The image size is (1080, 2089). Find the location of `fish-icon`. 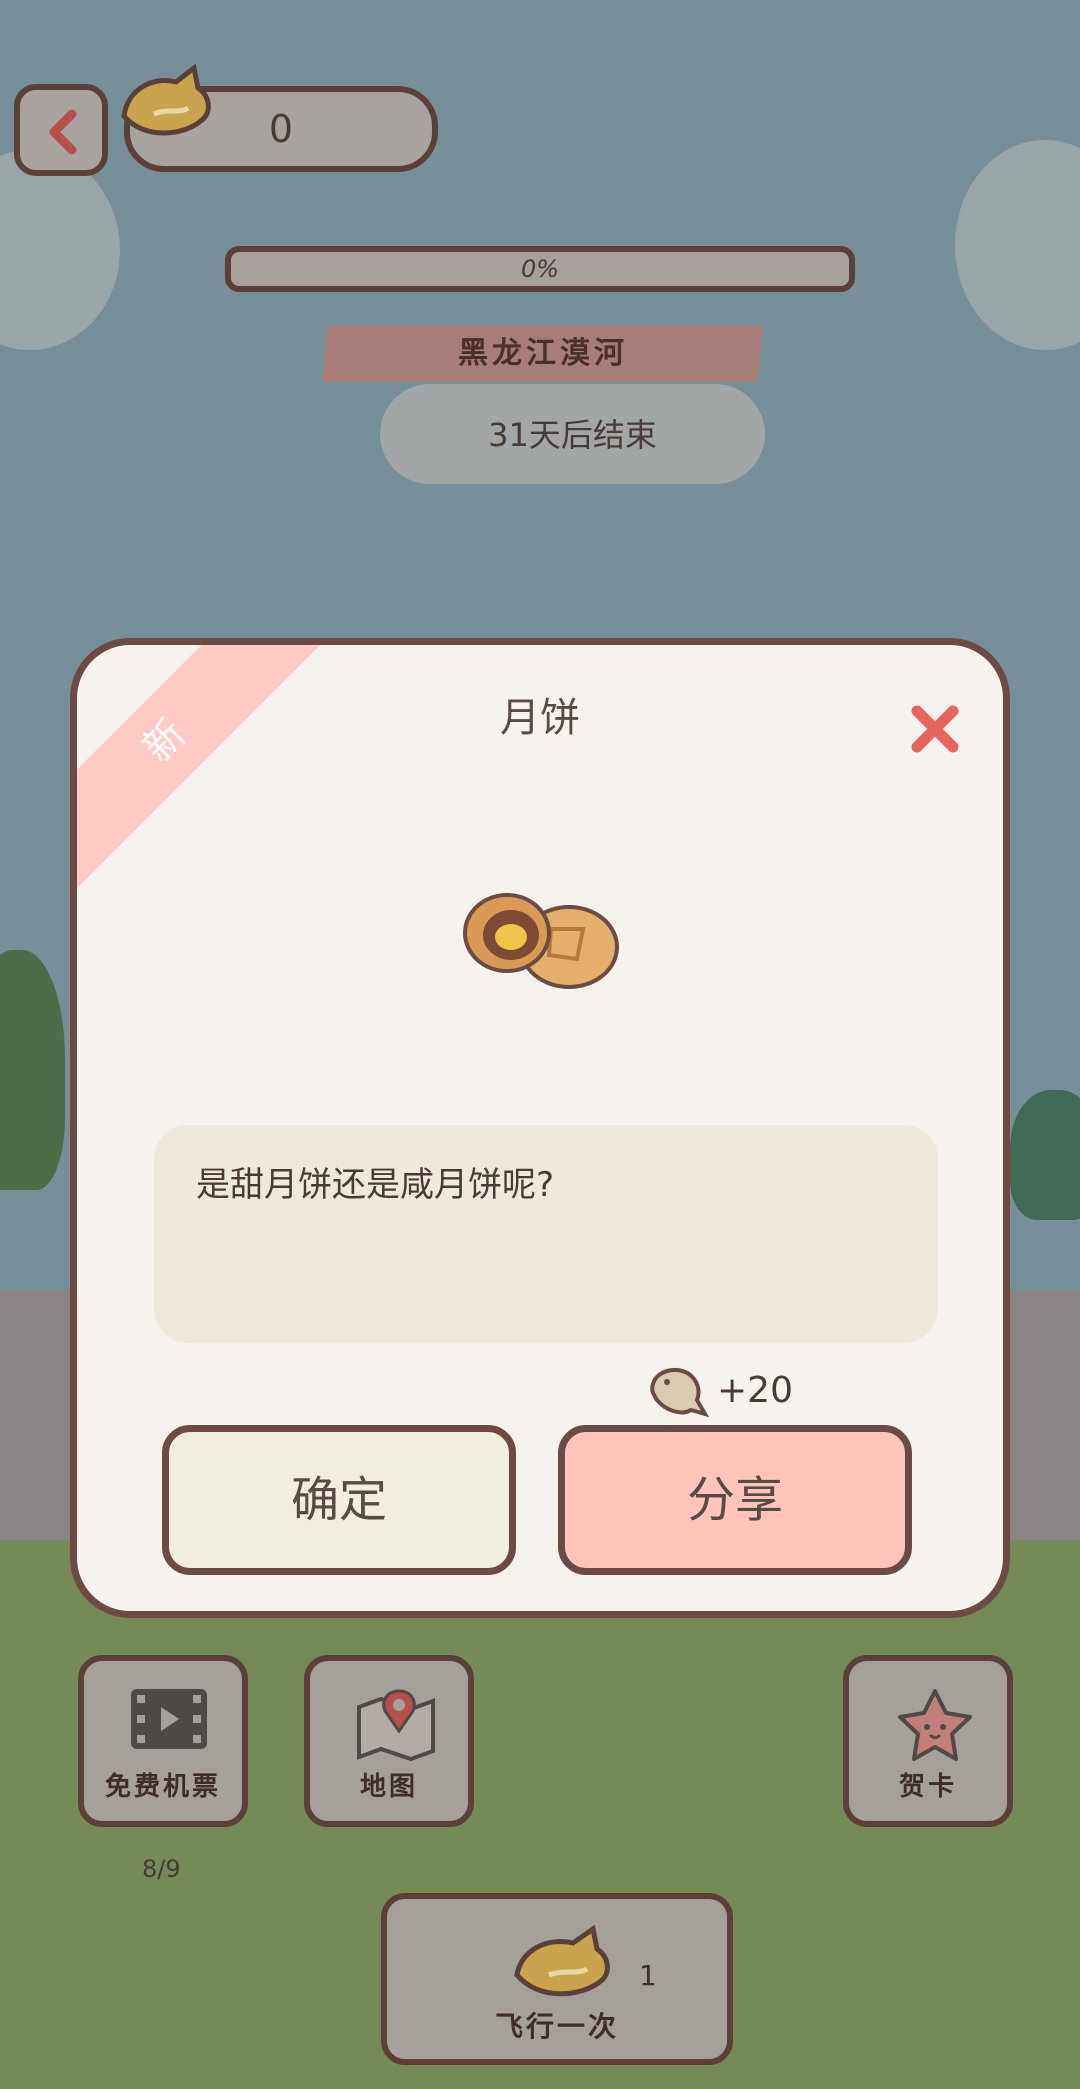

fish-icon is located at coordinates (680, 1392).